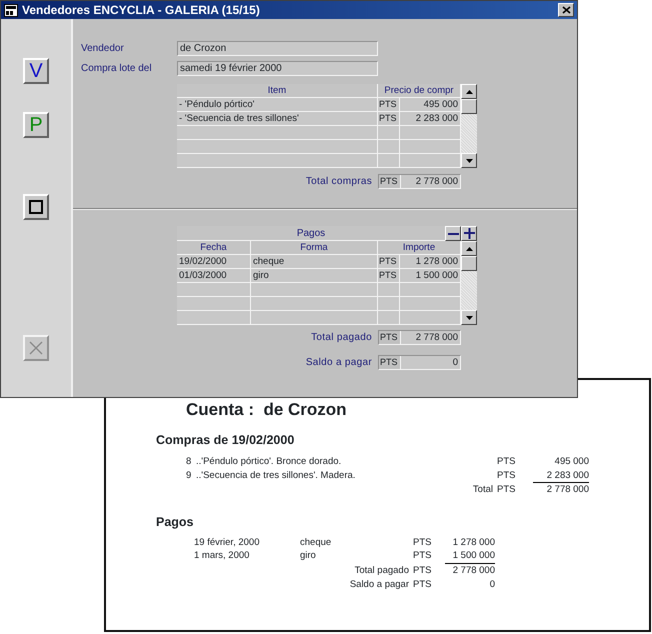  I want to click on table-cell: giro, so click(314, 276).